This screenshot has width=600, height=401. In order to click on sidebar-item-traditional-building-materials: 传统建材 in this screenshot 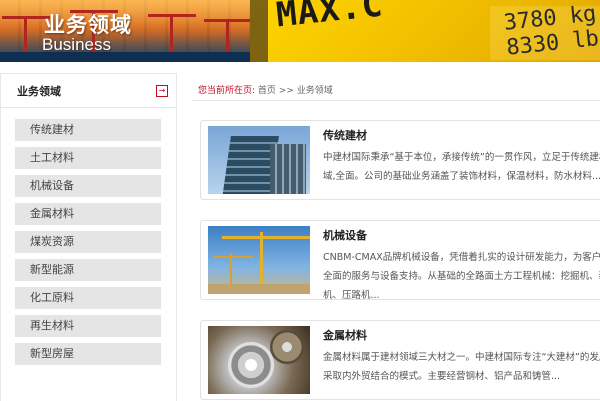, I will do `click(88, 130)`.